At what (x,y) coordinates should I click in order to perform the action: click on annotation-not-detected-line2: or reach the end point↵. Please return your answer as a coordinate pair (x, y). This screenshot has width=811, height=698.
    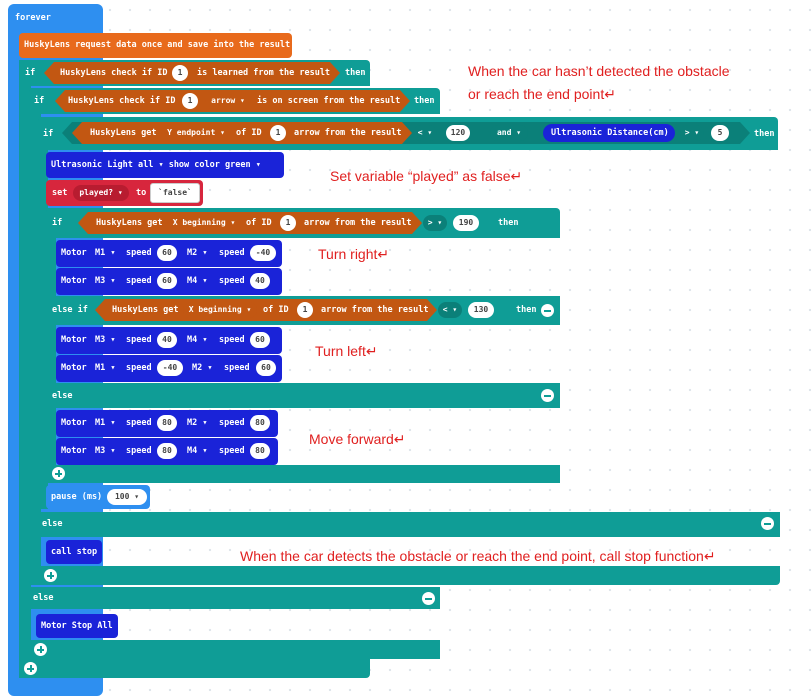
    Looking at the image, I should click on (542, 94).